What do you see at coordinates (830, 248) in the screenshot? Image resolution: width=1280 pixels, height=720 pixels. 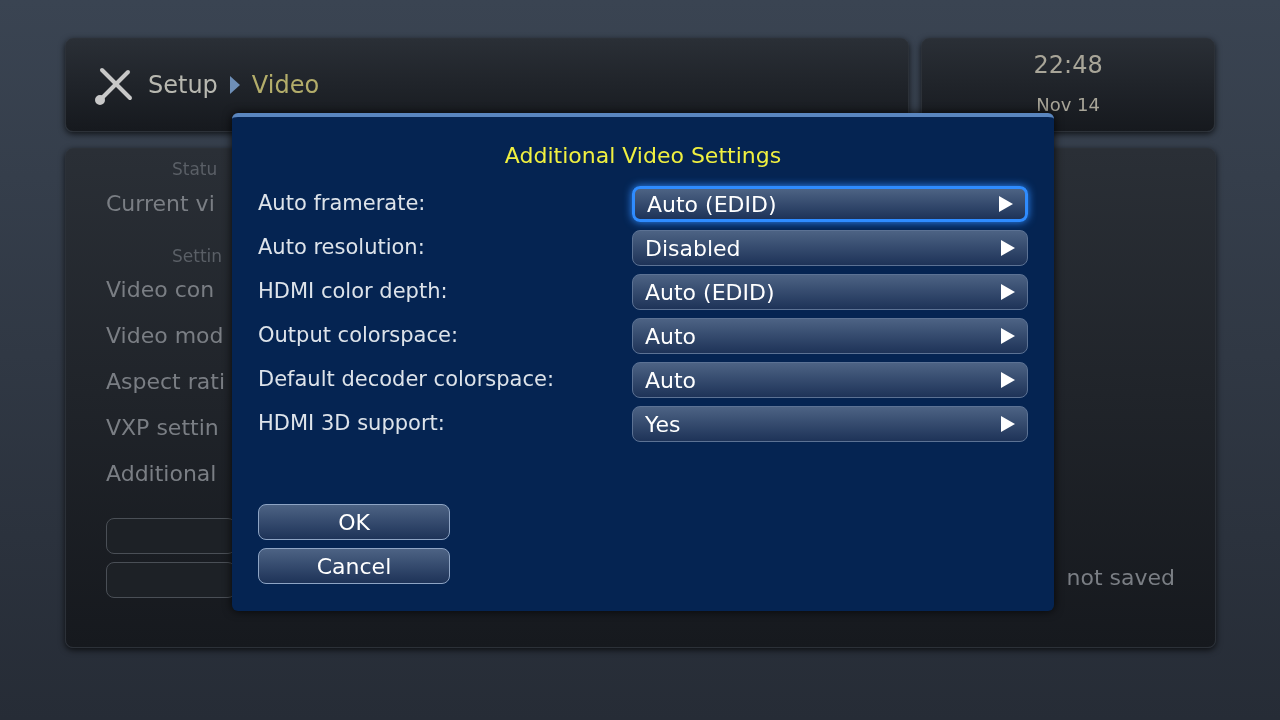 I see `option-selector: Disabled` at bounding box center [830, 248].